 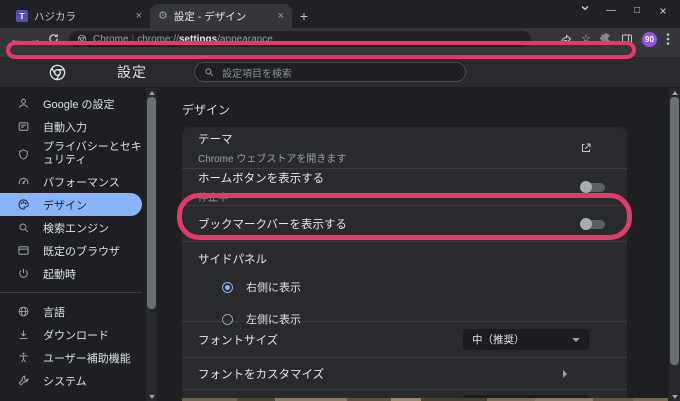 I want to click on tab-search-icon, so click(x=585, y=11).